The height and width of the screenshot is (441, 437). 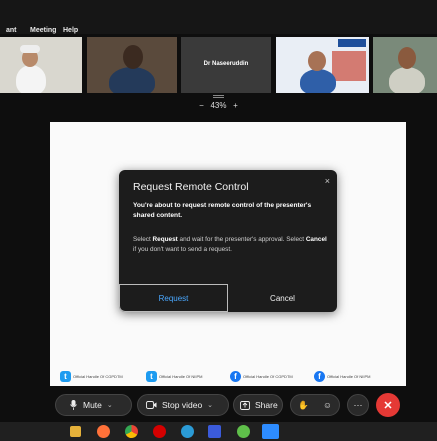 I want to click on leave-meeting-button: ✕, so click(x=388, y=405).